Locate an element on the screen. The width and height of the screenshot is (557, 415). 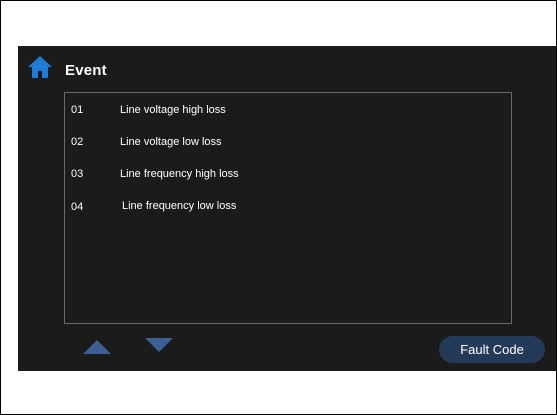
event-list-item: 04 Line frequency low loss is located at coordinates (288, 207).